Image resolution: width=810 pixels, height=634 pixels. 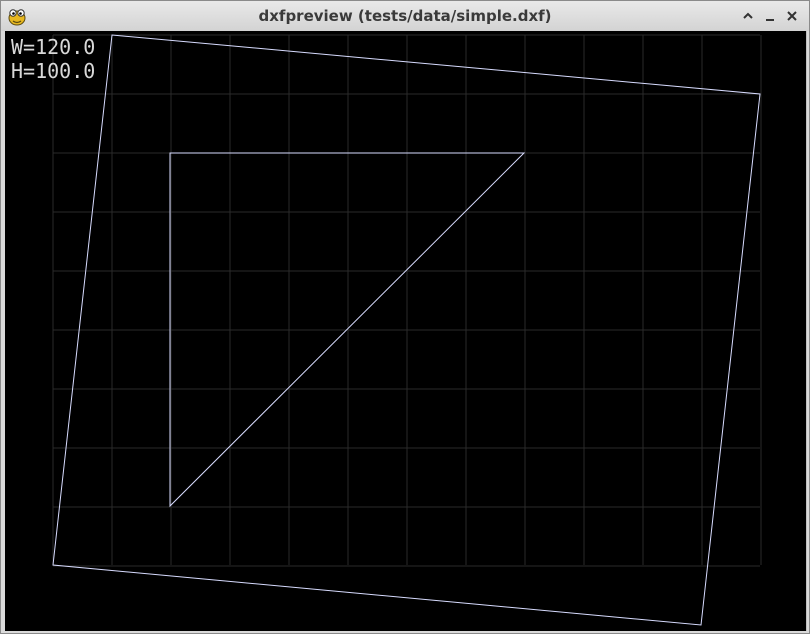 I want to click on minimize-icon, so click(x=770, y=16).